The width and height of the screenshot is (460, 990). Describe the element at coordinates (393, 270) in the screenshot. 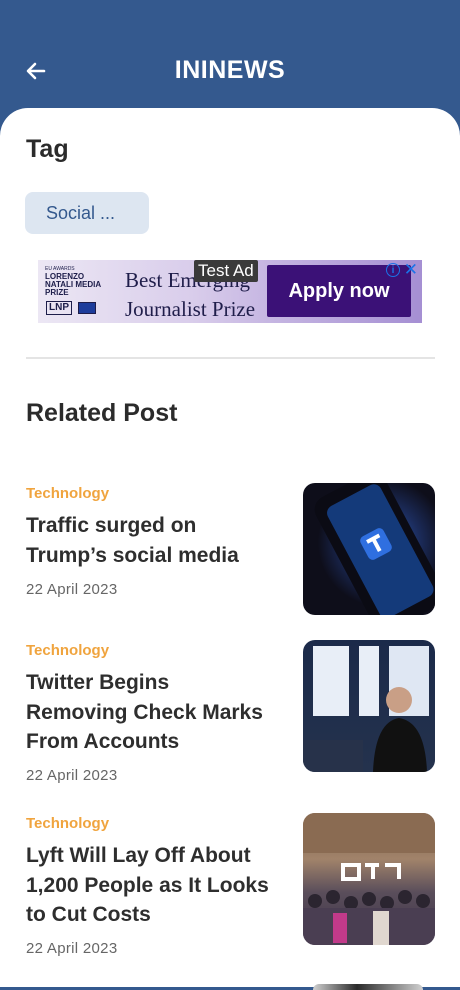

I see `info-icon: i` at that location.